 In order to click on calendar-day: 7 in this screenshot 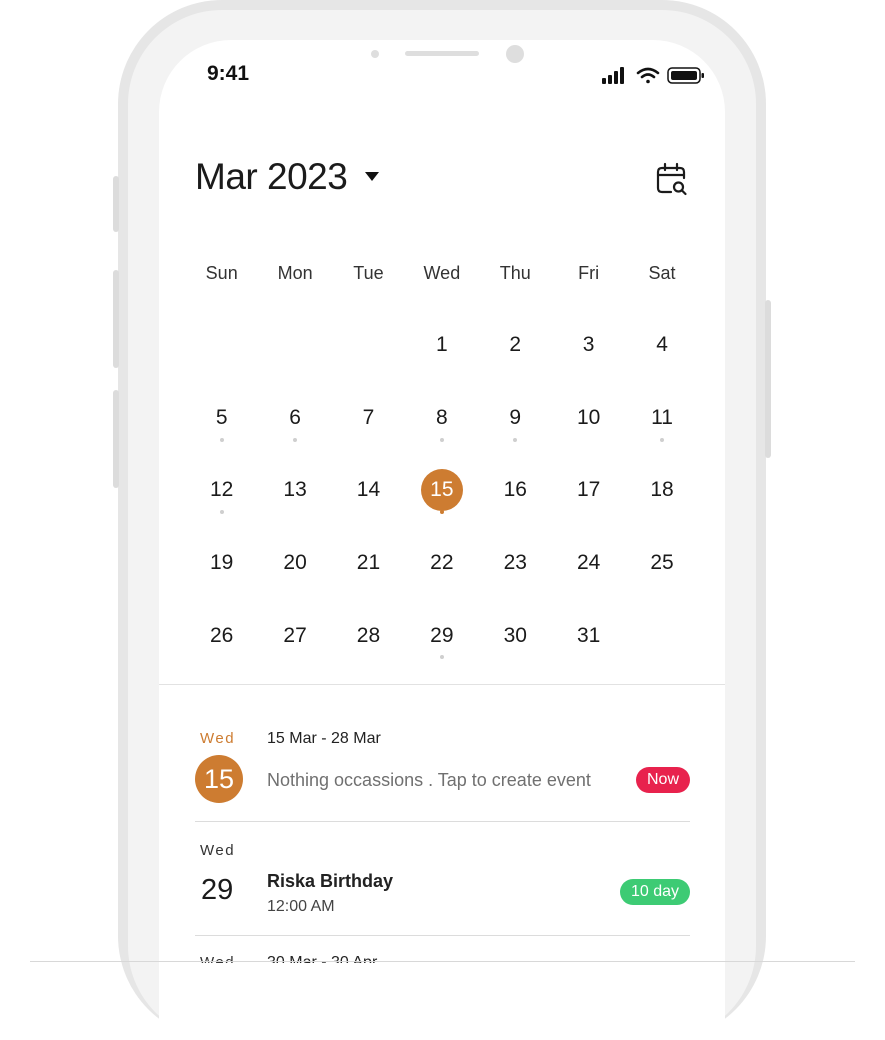, I will do `click(368, 418)`.